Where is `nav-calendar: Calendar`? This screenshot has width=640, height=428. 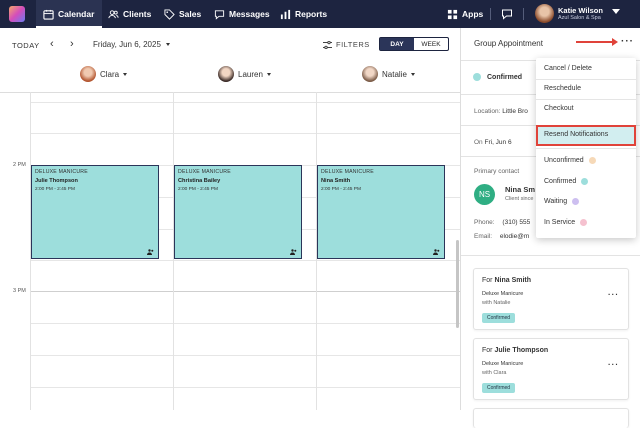 nav-calendar: Calendar is located at coordinates (69, 14).